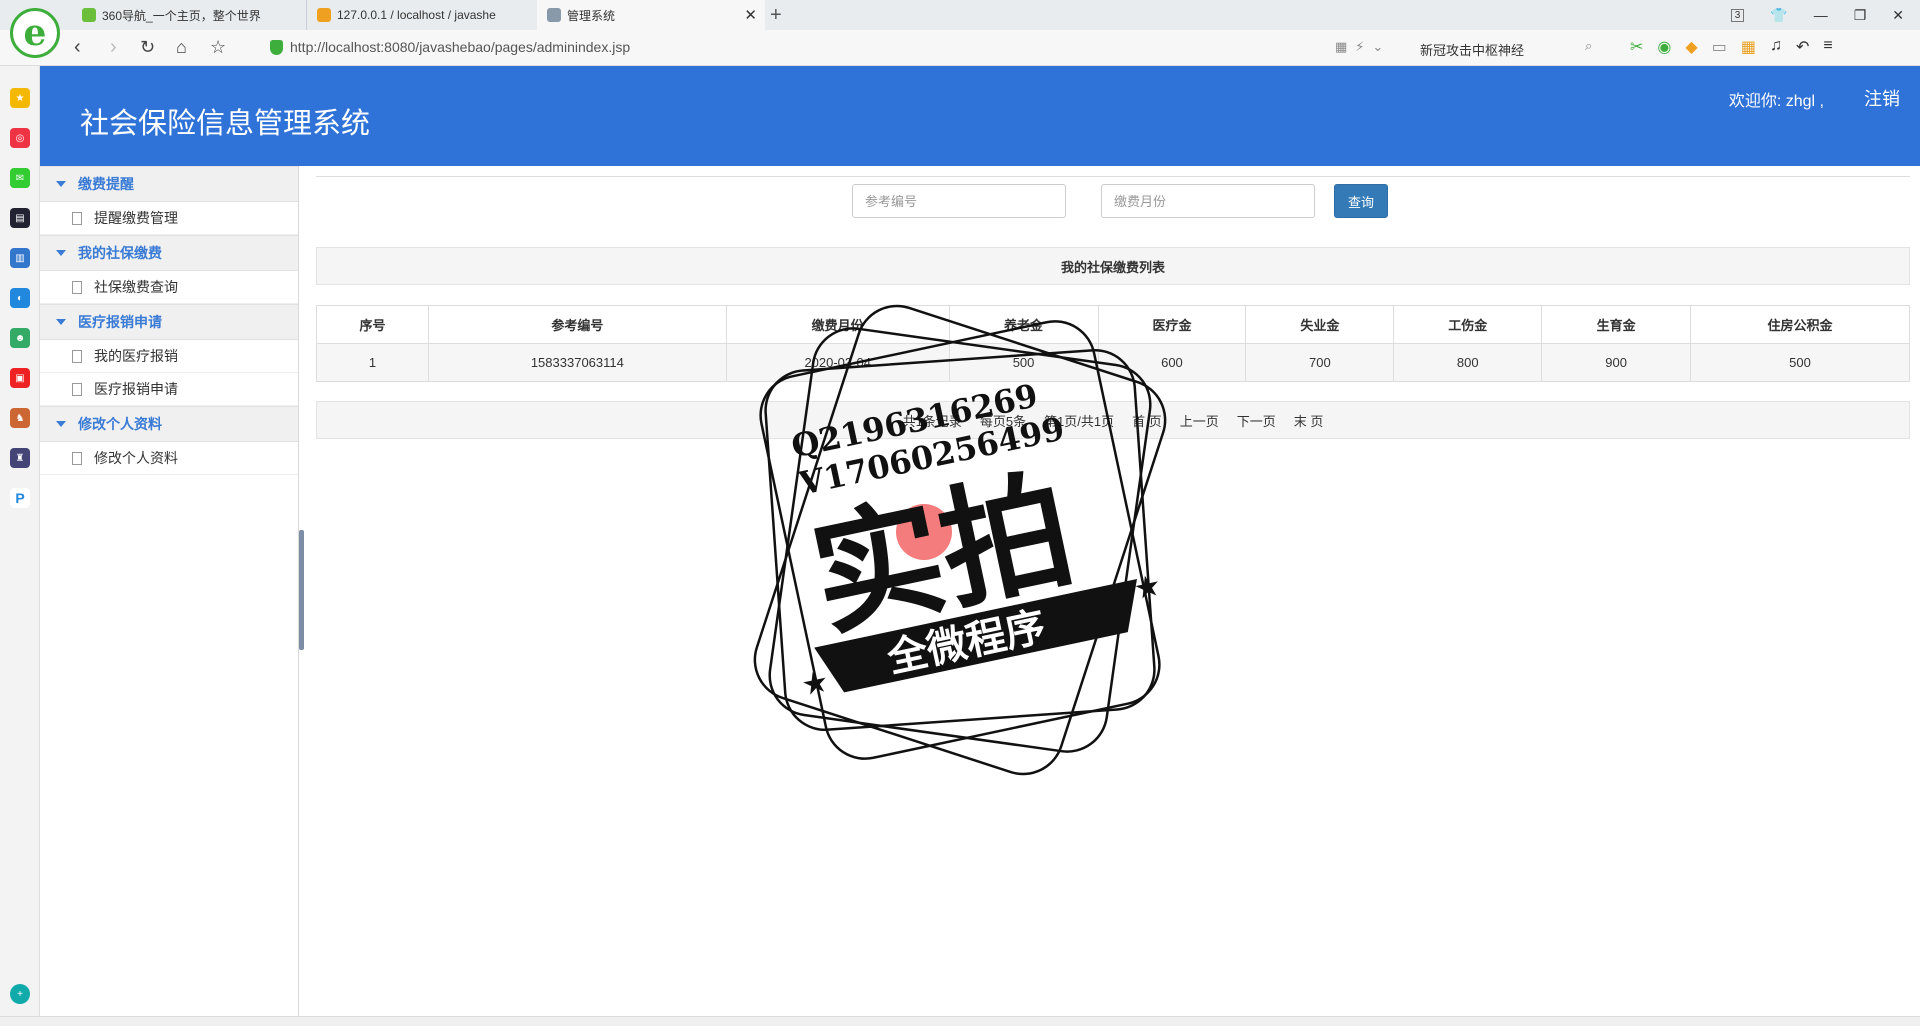 Image resolution: width=1920 pixels, height=1026 pixels. What do you see at coordinates (169, 287) in the screenshot?
I see `menu-item-payment-query: 社保缴费查询` at bounding box center [169, 287].